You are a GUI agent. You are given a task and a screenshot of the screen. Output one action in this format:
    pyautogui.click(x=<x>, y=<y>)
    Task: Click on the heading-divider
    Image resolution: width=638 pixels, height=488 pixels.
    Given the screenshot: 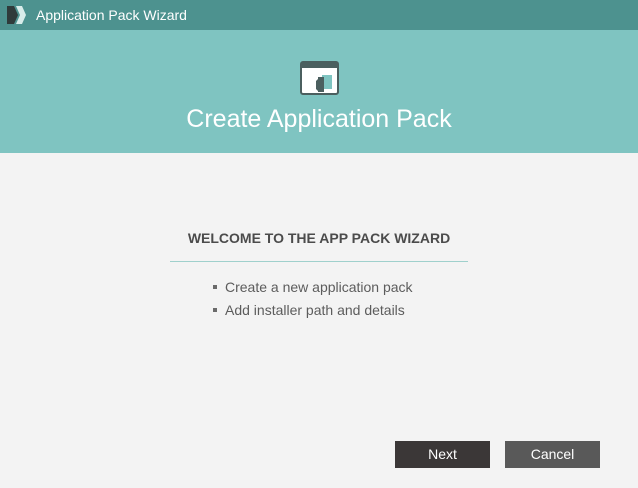 What is the action you would take?
    pyautogui.click(x=319, y=261)
    